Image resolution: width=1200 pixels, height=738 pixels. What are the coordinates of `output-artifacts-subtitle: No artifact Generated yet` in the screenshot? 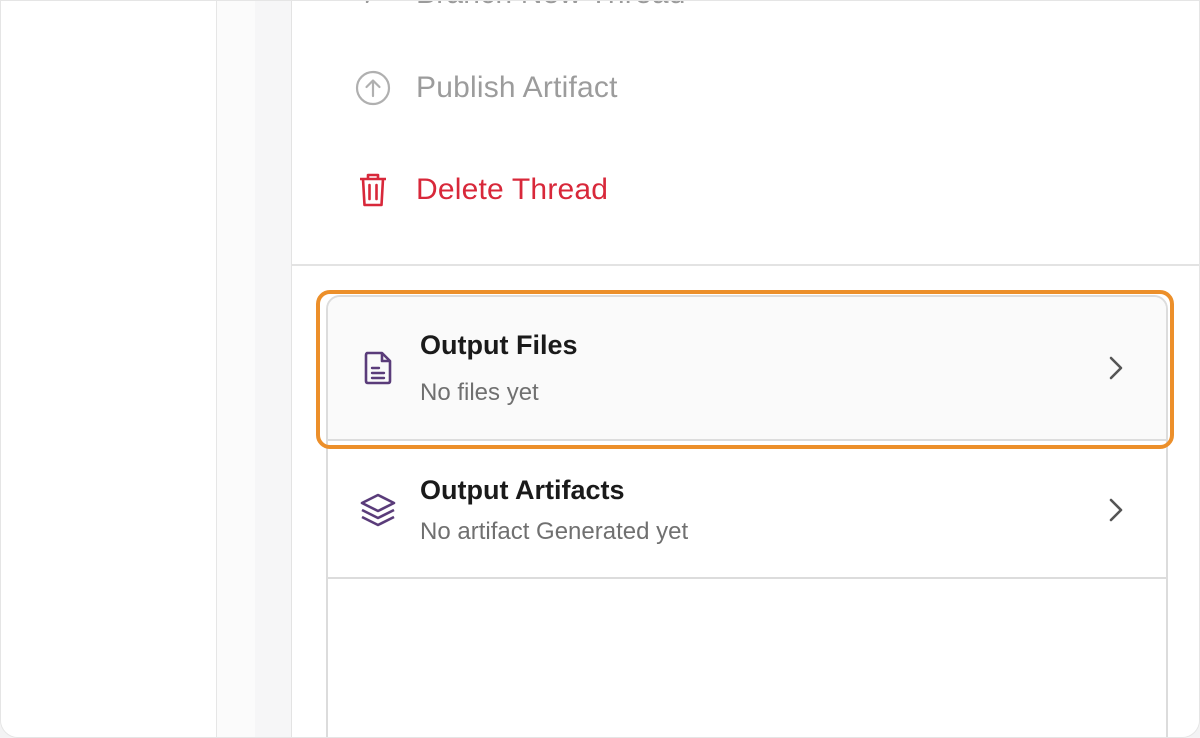 It's located at (554, 531).